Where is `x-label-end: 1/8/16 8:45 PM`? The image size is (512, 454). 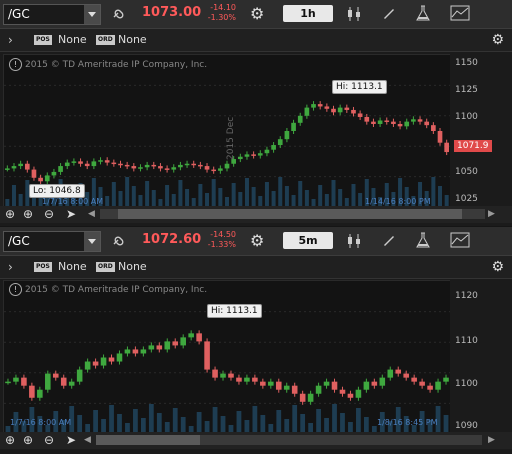
x-label-end: 1/8/16 8:45 PM is located at coordinates (407, 422).